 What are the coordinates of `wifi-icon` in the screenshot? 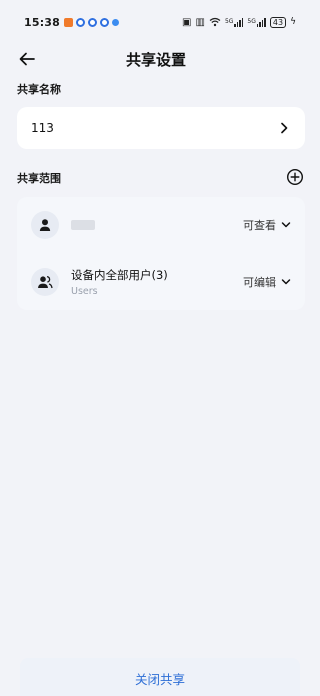 It's located at (215, 22).